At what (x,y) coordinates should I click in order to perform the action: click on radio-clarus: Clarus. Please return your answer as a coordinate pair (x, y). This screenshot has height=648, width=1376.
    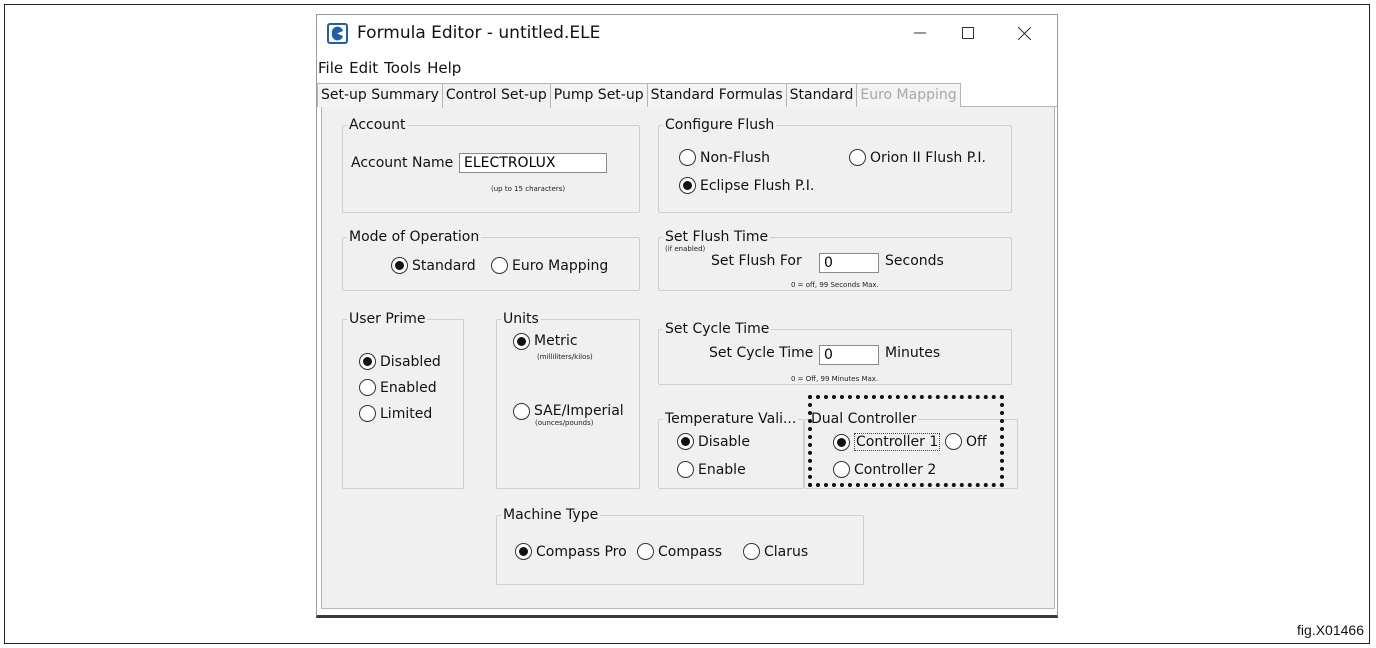
    Looking at the image, I should click on (775, 551).